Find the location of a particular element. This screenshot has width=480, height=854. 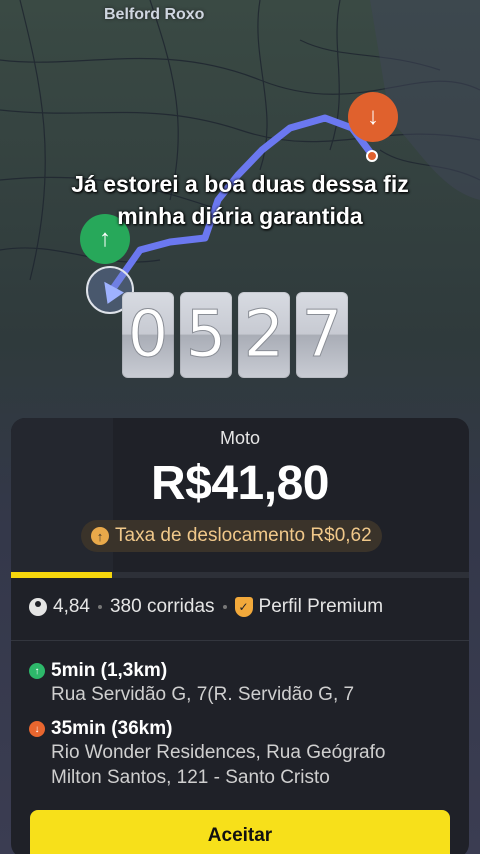

user-icon is located at coordinates (38, 607).